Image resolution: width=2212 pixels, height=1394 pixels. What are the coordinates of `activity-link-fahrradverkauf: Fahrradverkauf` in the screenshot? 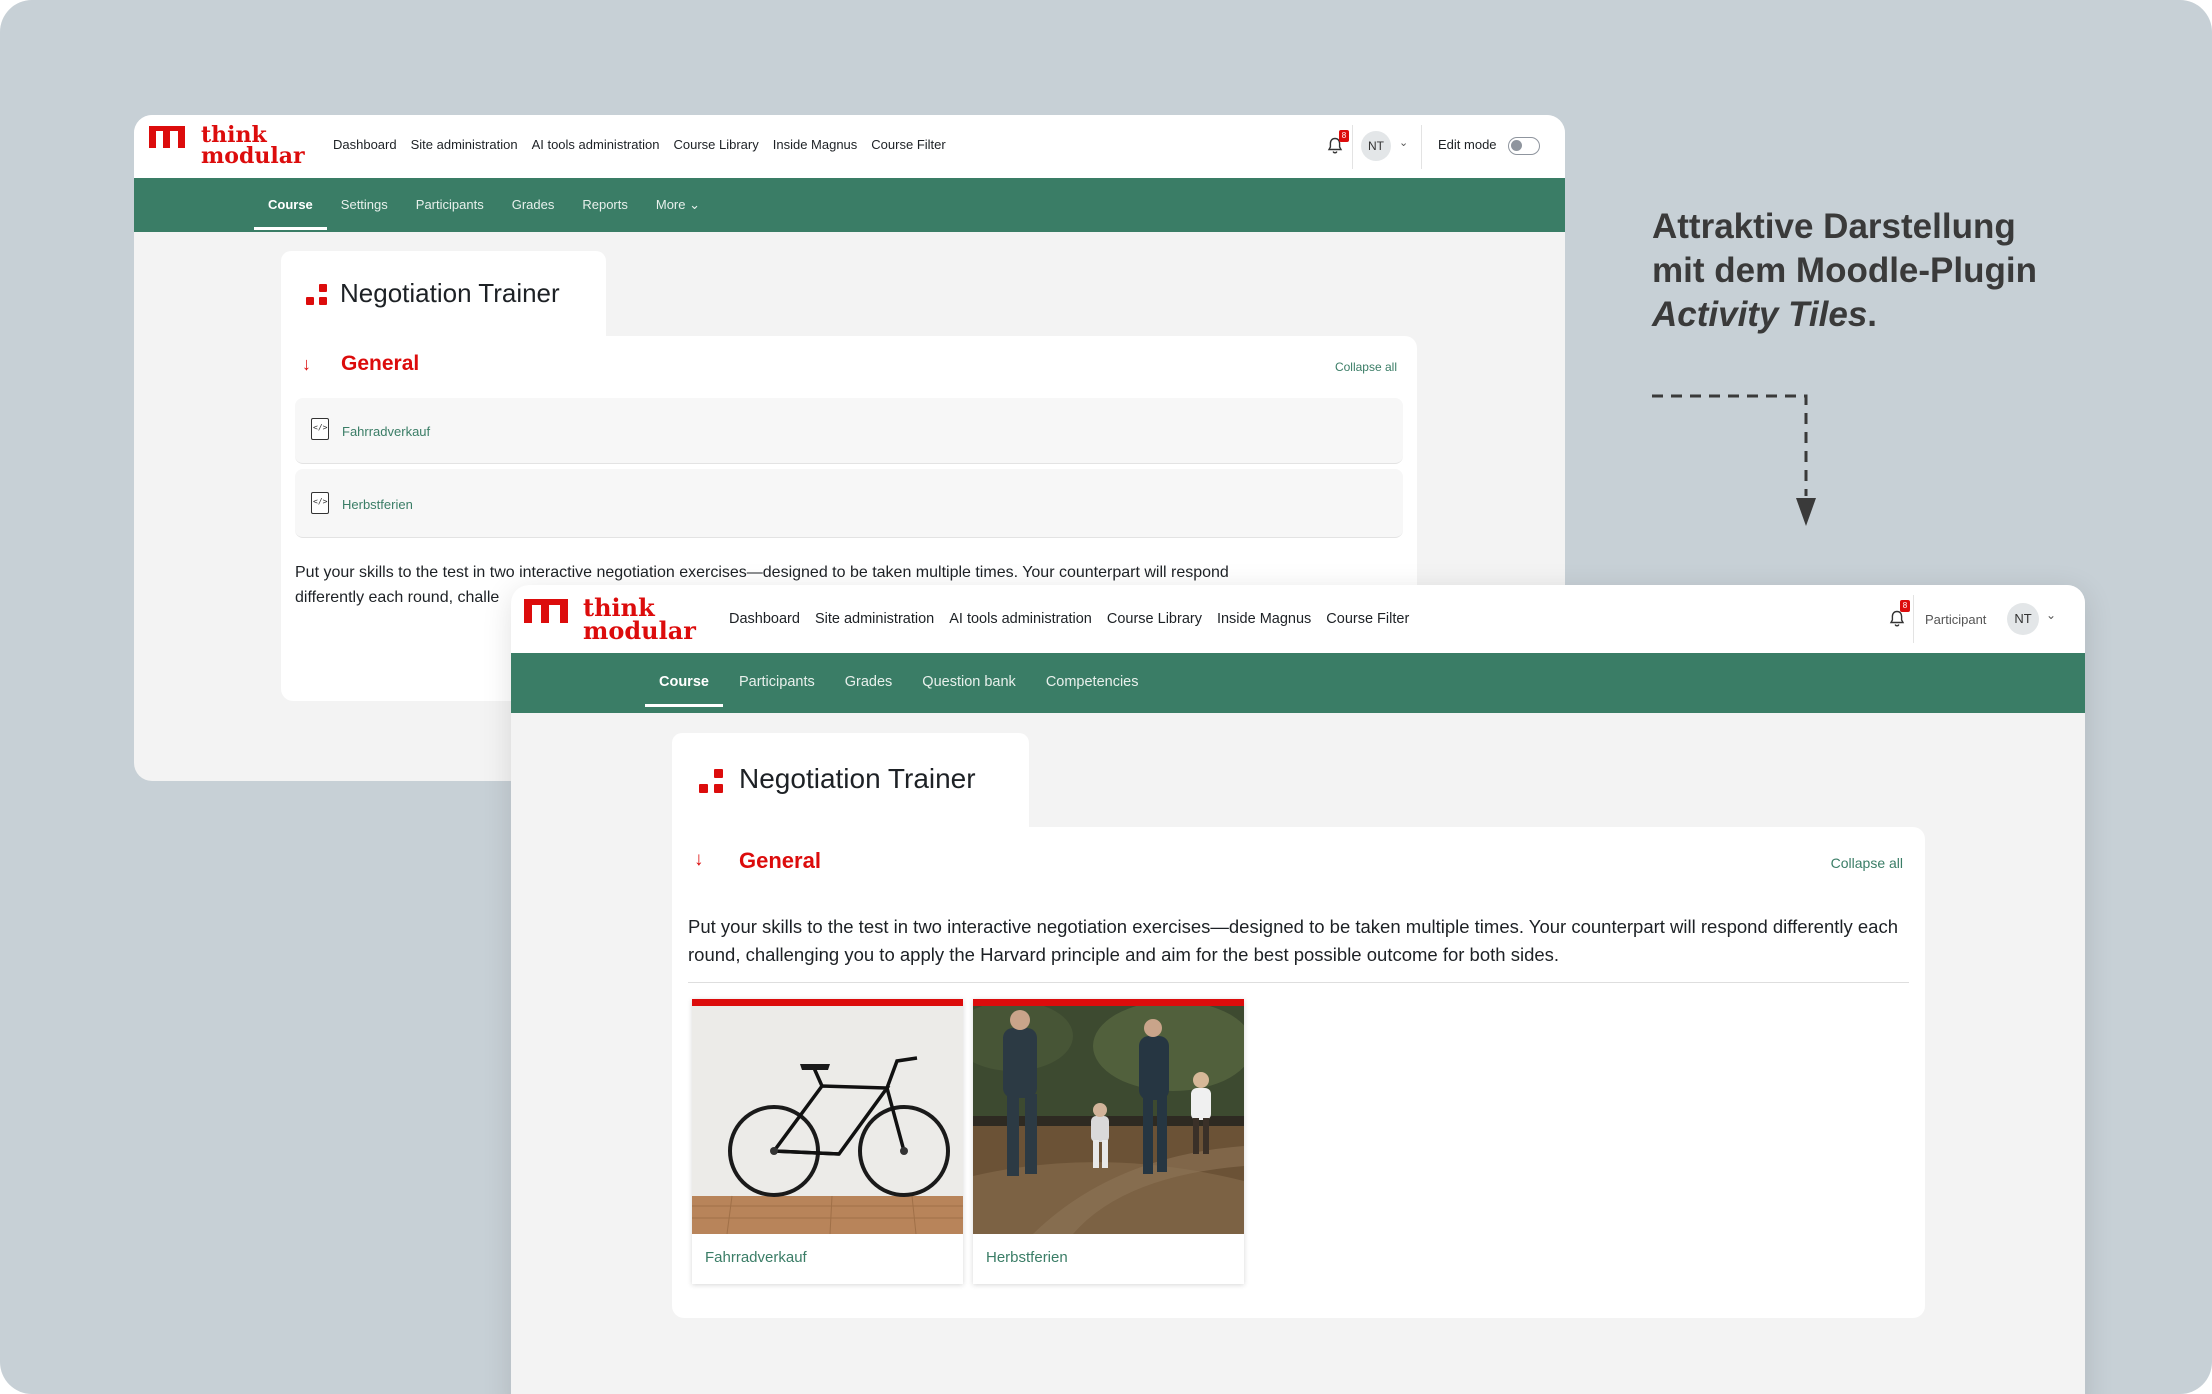 It's located at (386, 431).